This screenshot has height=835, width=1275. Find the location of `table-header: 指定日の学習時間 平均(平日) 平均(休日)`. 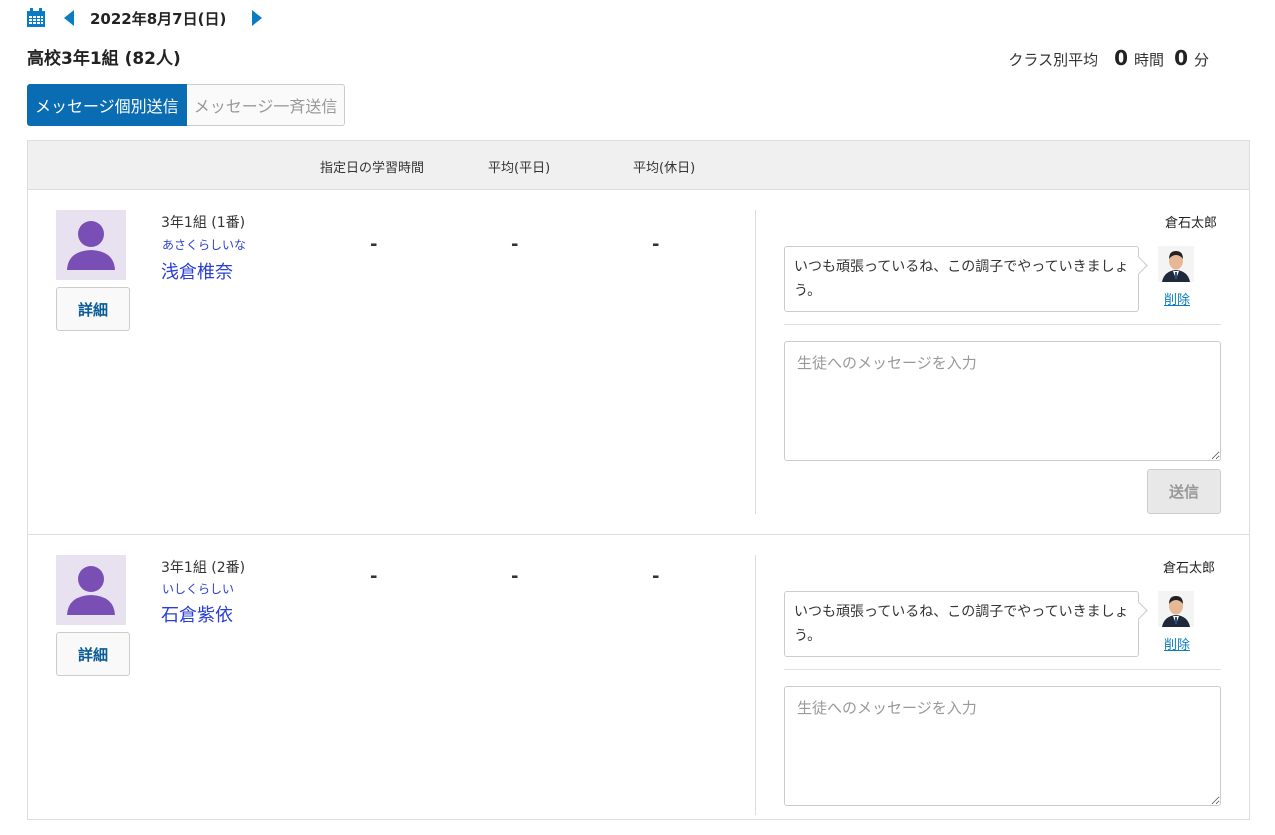

table-header: 指定日の学習時間 平均(平日) 平均(休日) is located at coordinates (638, 165).